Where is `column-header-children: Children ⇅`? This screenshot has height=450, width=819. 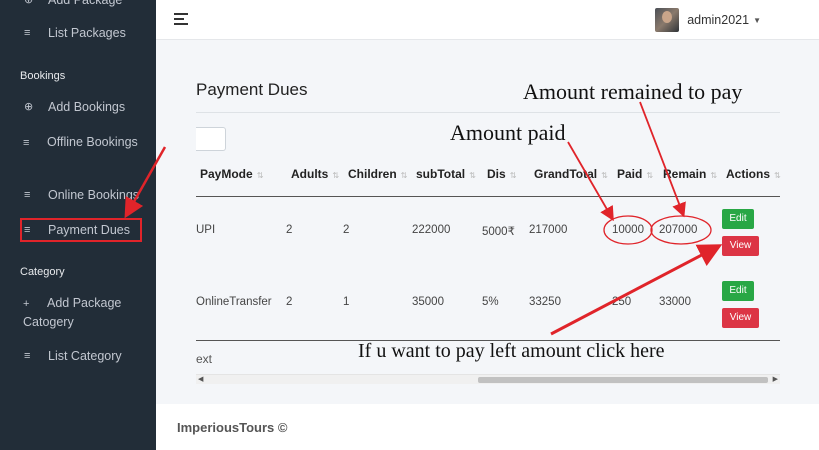
column-header-children: Children ⇅ is located at coordinates (377, 174).